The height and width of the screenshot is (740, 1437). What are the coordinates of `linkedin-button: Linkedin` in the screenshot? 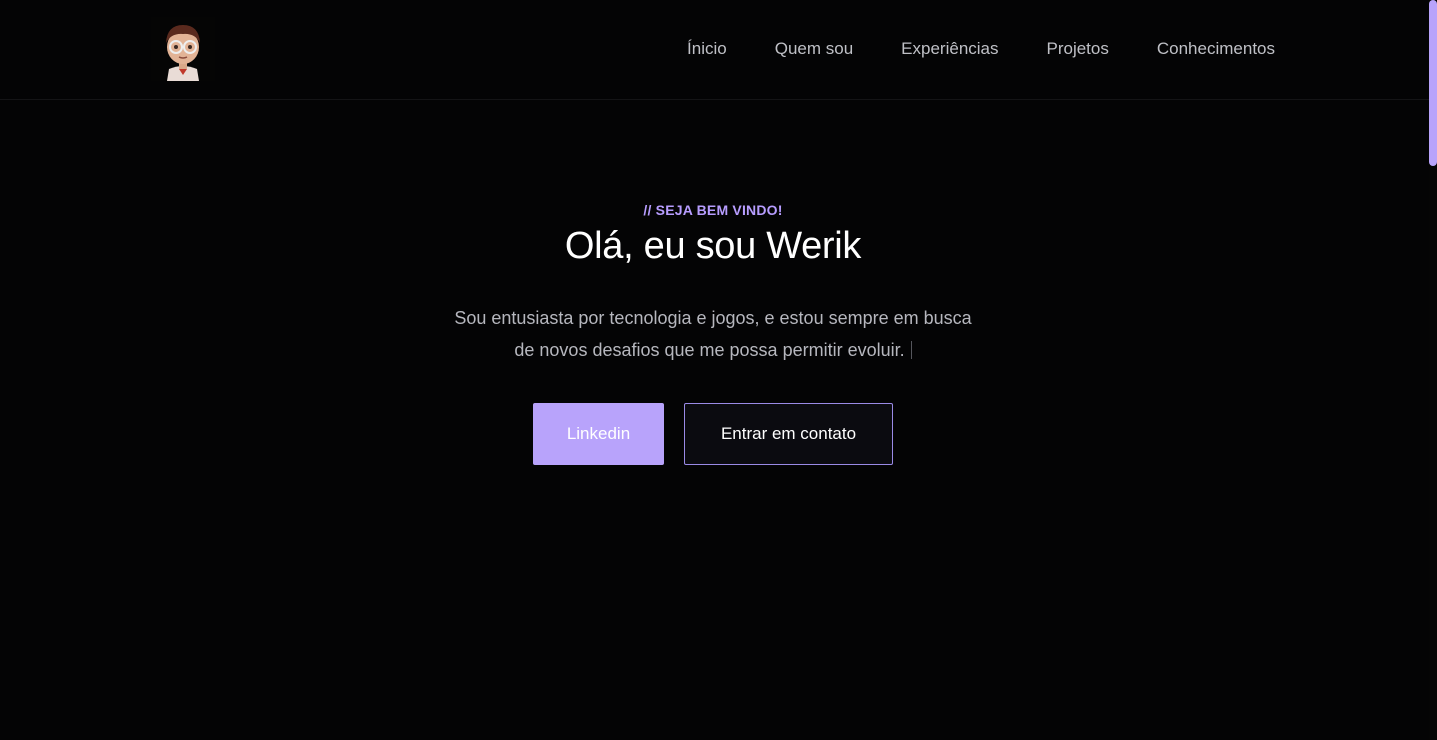 It's located at (598, 434).